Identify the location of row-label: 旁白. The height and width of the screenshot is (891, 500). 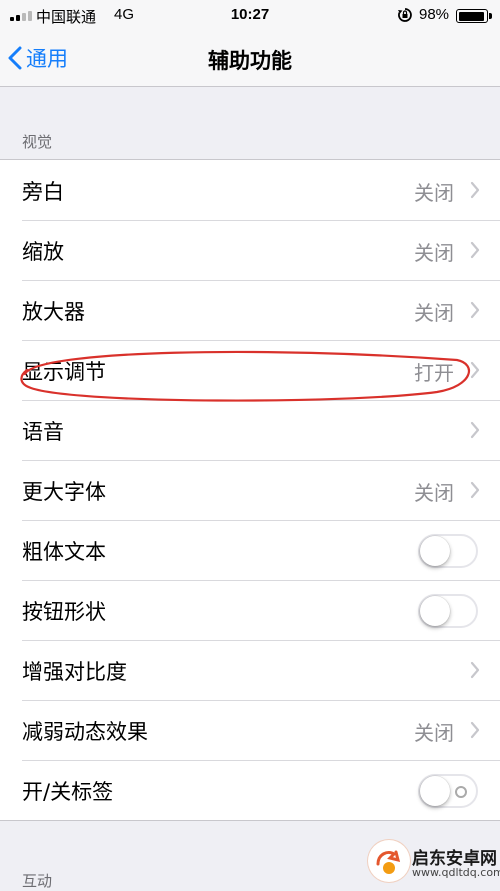
(43, 192).